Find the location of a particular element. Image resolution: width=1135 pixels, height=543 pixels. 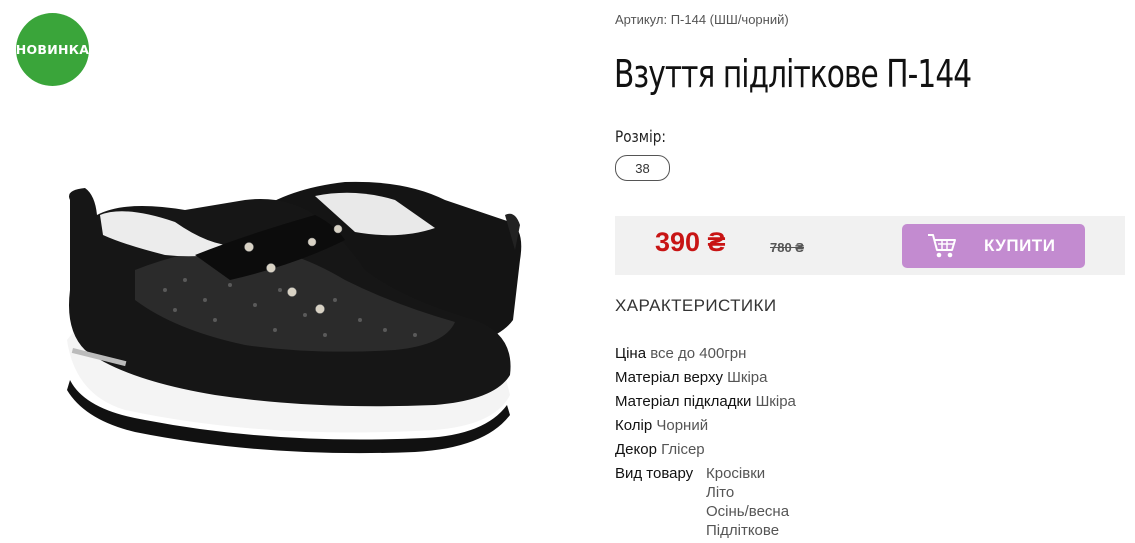

spec-key: Матеріал верху is located at coordinates (669, 377).